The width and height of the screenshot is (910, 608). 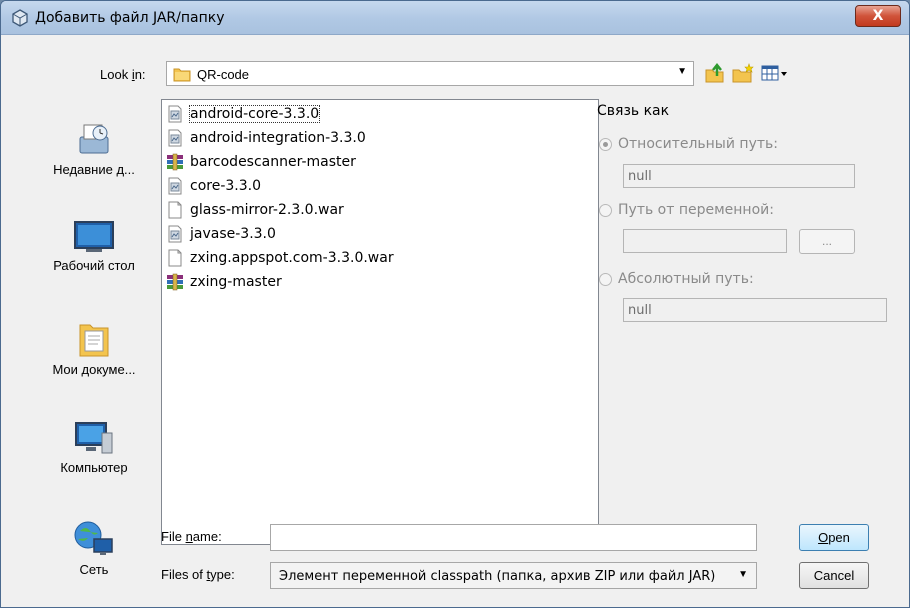 What do you see at coordinates (739, 176) in the screenshot?
I see `relative-path-field: null` at bounding box center [739, 176].